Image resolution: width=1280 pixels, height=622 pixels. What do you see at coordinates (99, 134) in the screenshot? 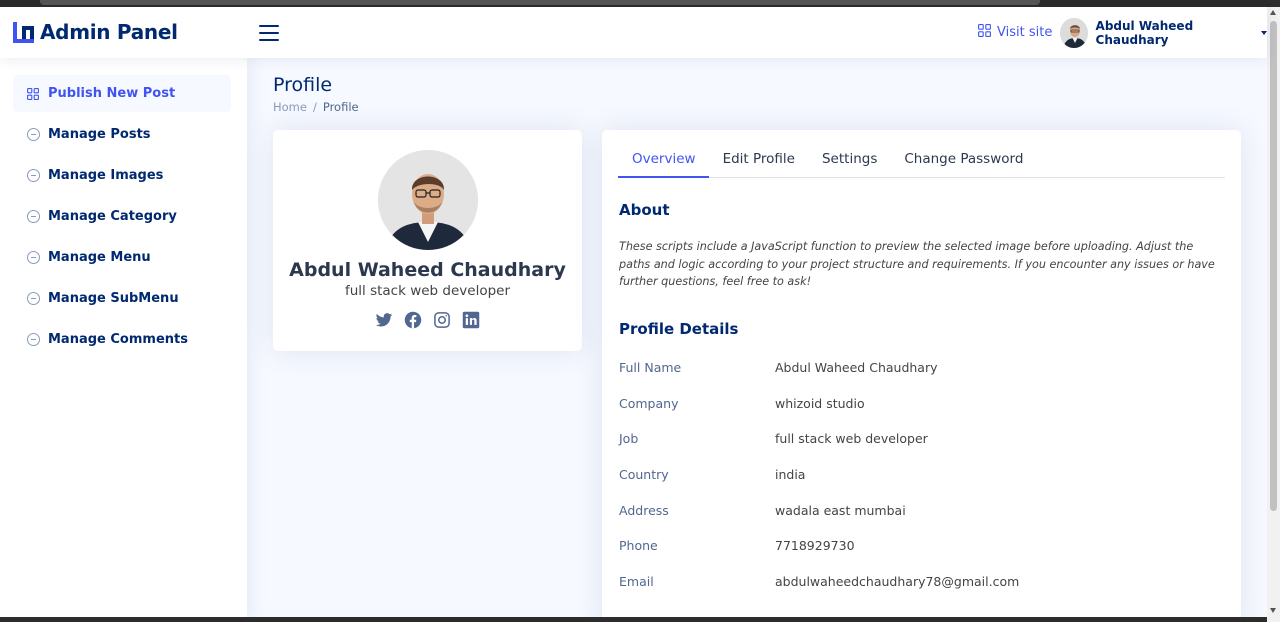
I see `sidebar-item-label: Manage Posts` at bounding box center [99, 134].